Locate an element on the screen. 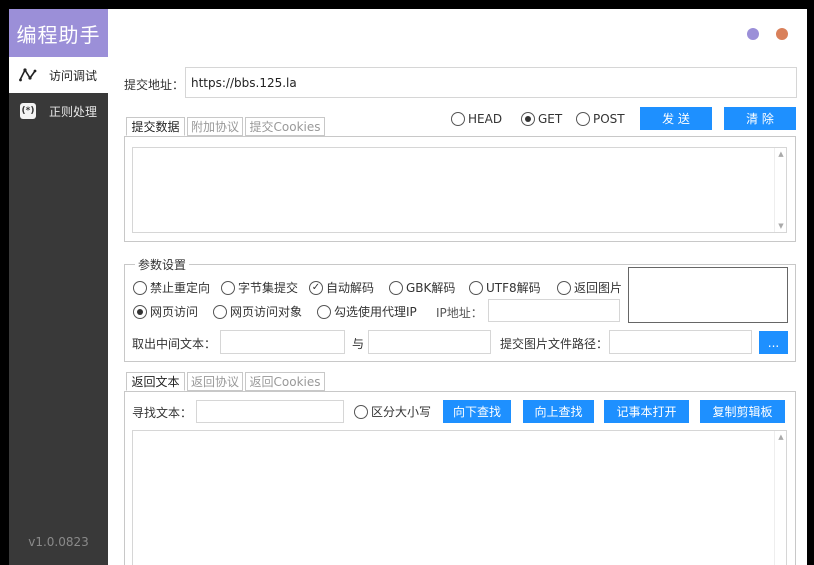 The image size is (814, 565). submit-data-textarea: ▲ ▼ is located at coordinates (459, 190).